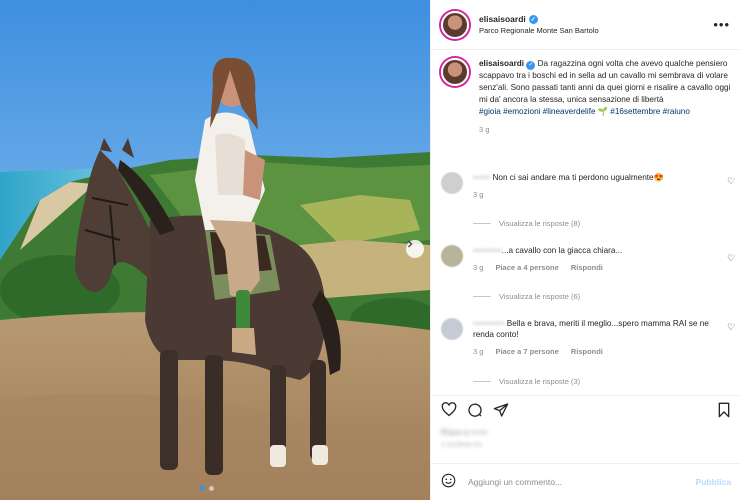 Image resolution: width=740 pixels, height=500 pixels. What do you see at coordinates (449, 409) in the screenshot?
I see `heart-icon` at bounding box center [449, 409].